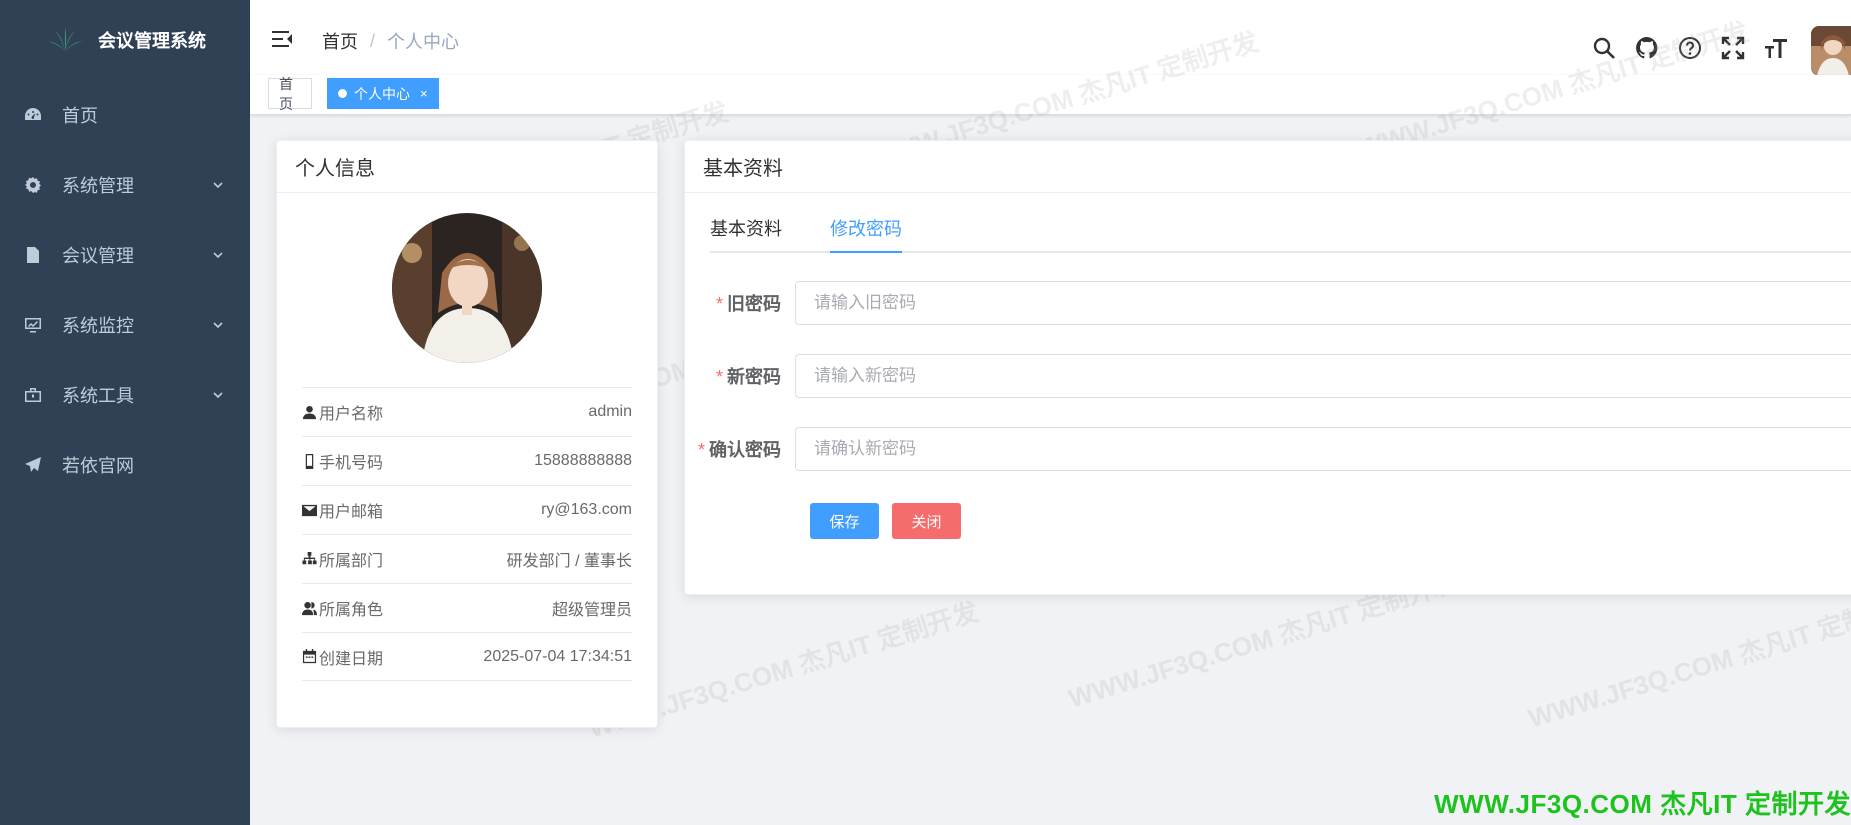 This screenshot has width=1851, height=825. Describe the element at coordinates (1690, 48) in the screenshot. I see `help-icon` at that location.